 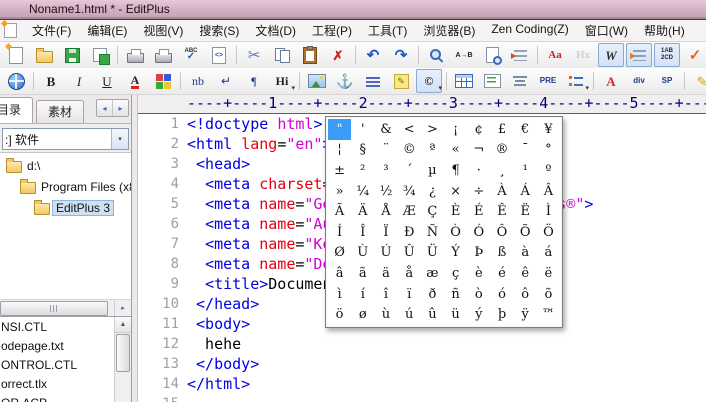 I want to click on color-picker-button, so click(x=163, y=81).